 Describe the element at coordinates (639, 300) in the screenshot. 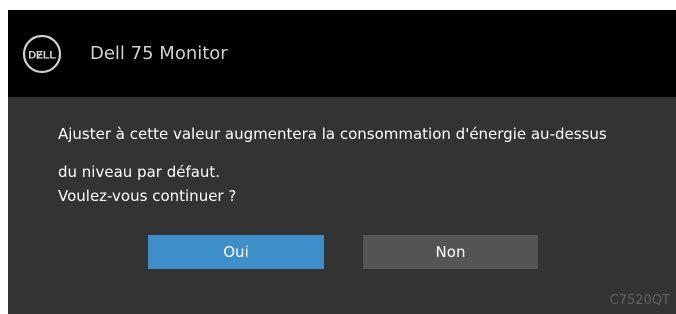

I see `model-code: C7520QT` at that location.